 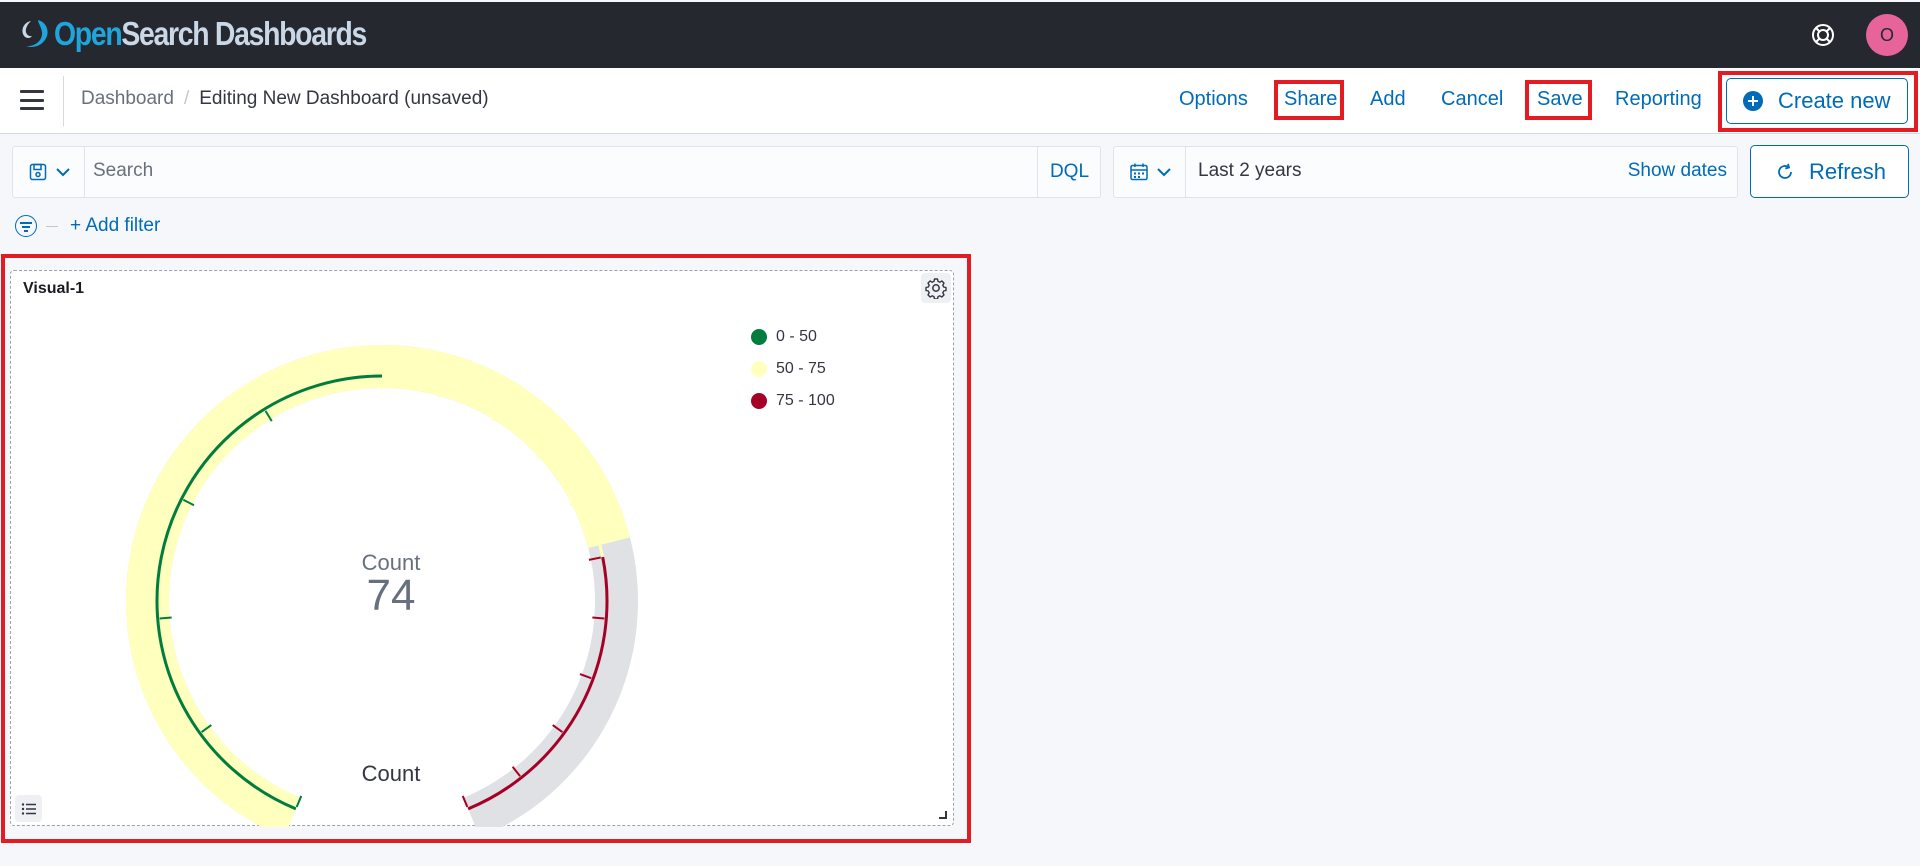 What do you see at coordinates (391, 773) in the screenshot?
I see `gauge-footer-label: Count` at bounding box center [391, 773].